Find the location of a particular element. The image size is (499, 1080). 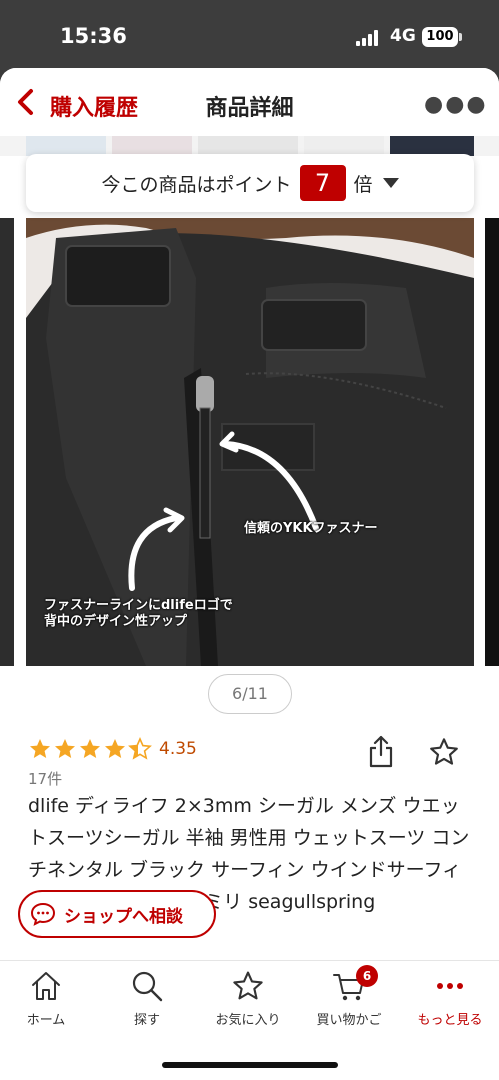

chat-bubble-icon is located at coordinates (43, 914).